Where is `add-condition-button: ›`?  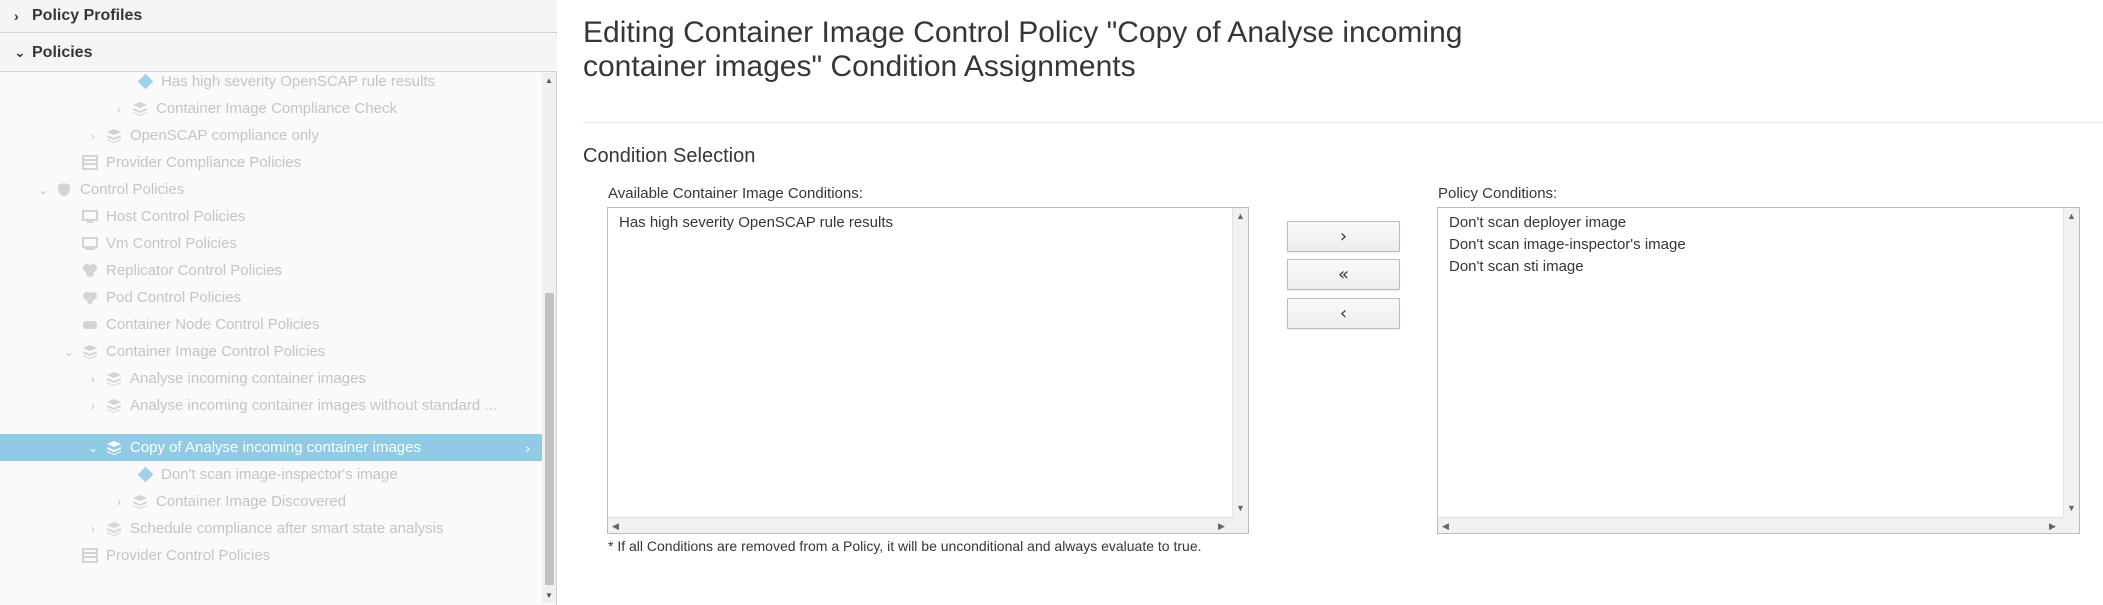
add-condition-button: › is located at coordinates (1343, 236).